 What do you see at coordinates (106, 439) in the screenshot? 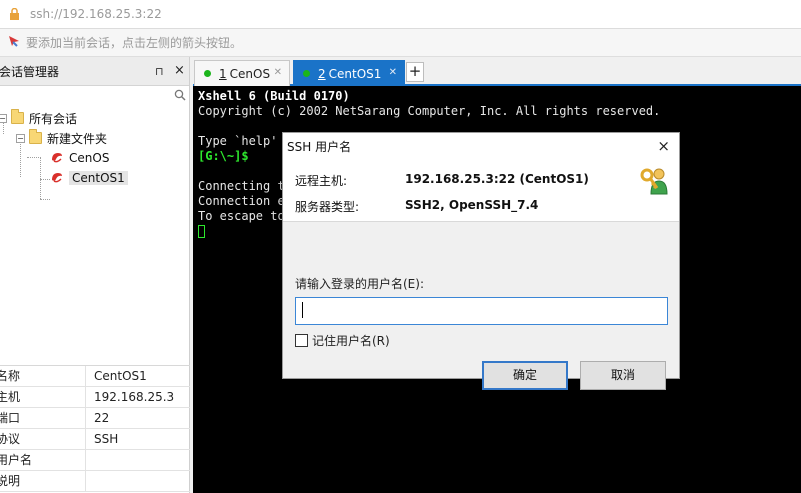
I see `prop-value: SSH` at bounding box center [106, 439].